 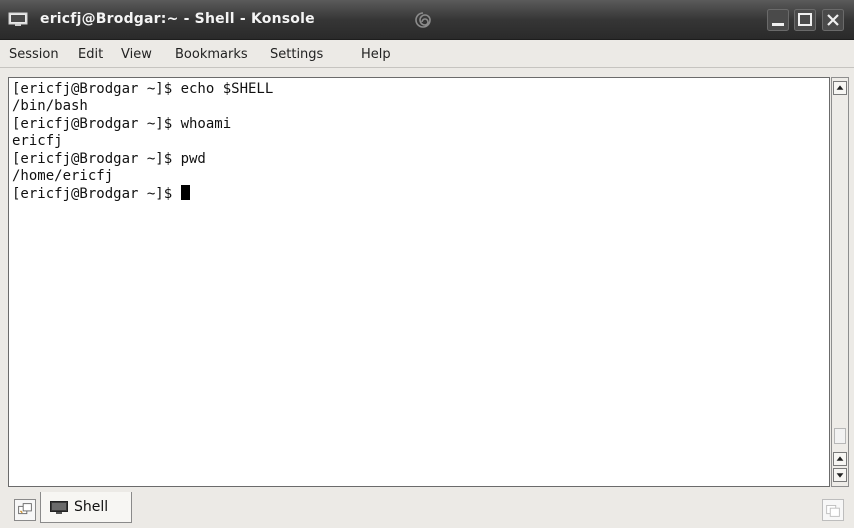 What do you see at coordinates (109, 158) in the screenshot?
I see `terminal-line: [ericfj@Brodgar ~]$ pwd` at bounding box center [109, 158].